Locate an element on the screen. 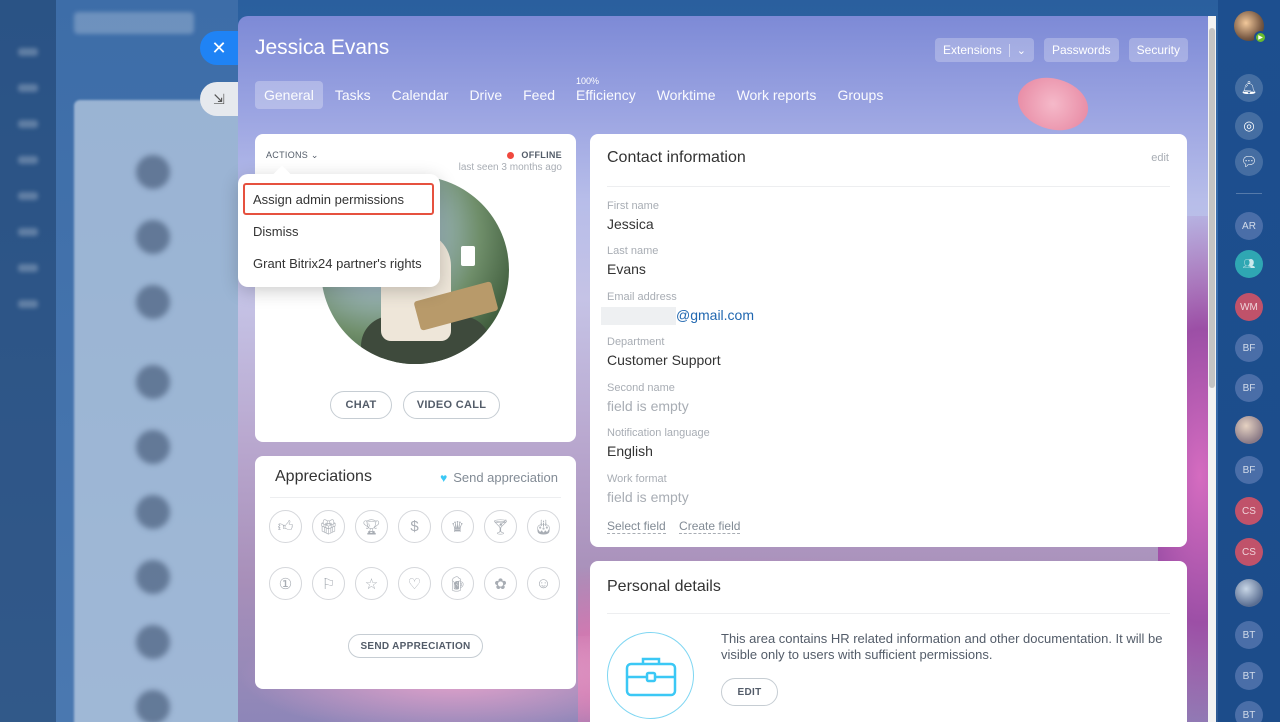  passwords-button: Passwords is located at coordinates (1081, 50).